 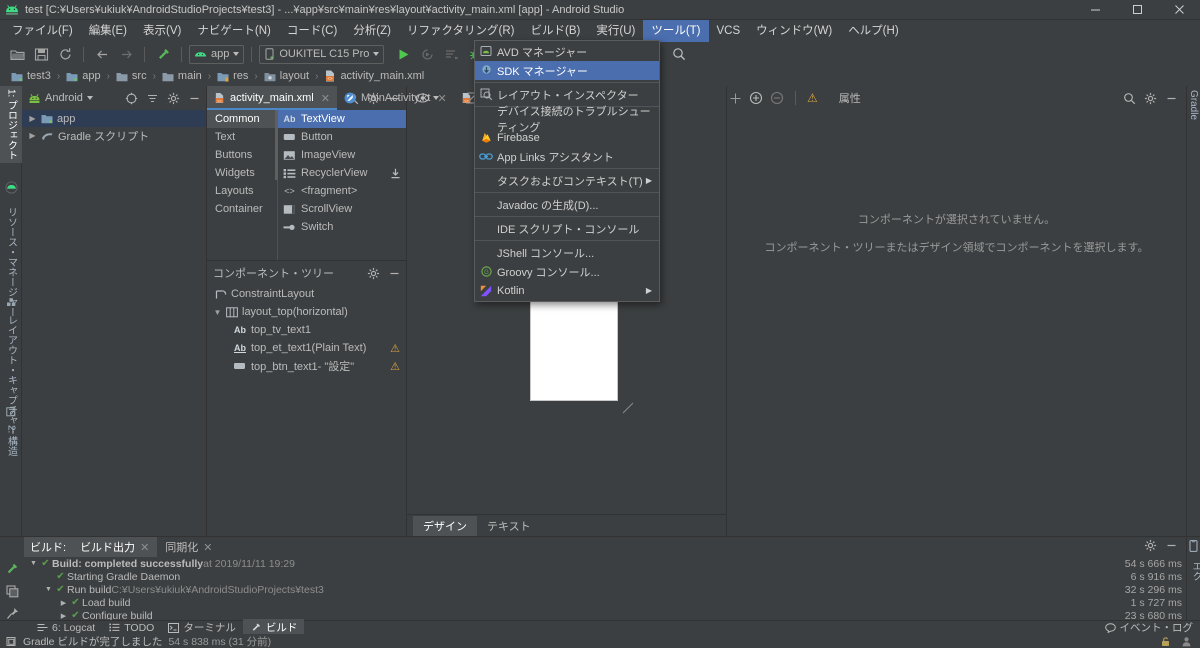 What do you see at coordinates (152, 98) in the screenshot?
I see `collapse-all-icon` at bounding box center [152, 98].